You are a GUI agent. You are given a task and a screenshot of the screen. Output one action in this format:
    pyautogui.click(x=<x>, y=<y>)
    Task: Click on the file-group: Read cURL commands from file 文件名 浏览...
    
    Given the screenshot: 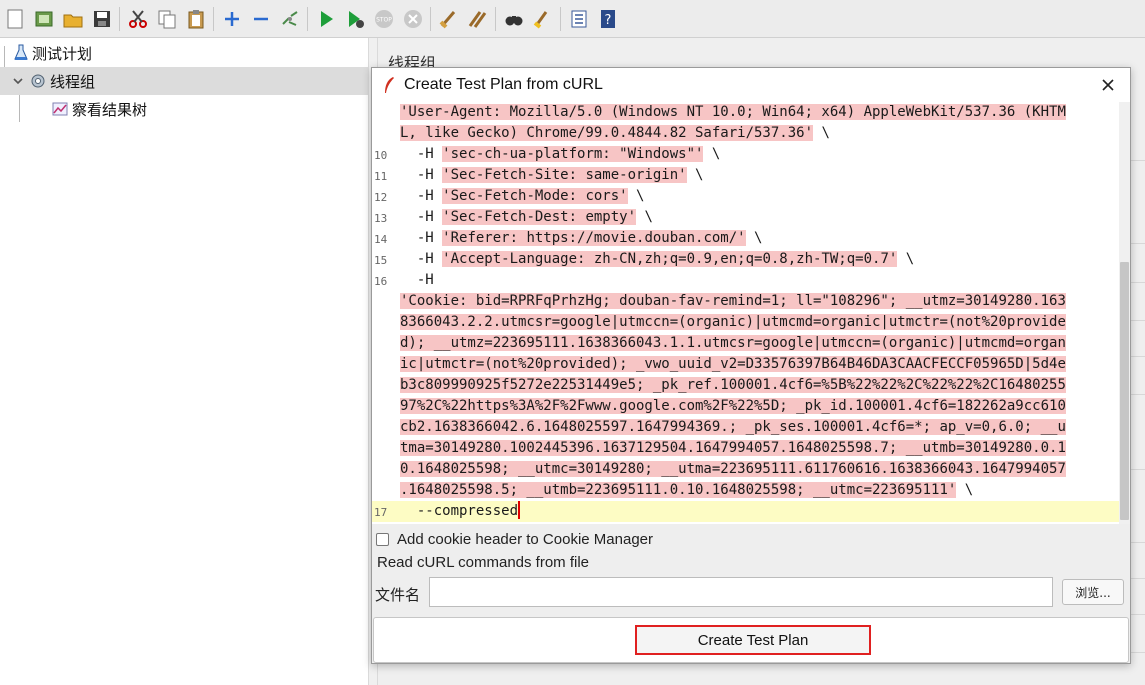 What is the action you would take?
    pyautogui.click(x=751, y=582)
    